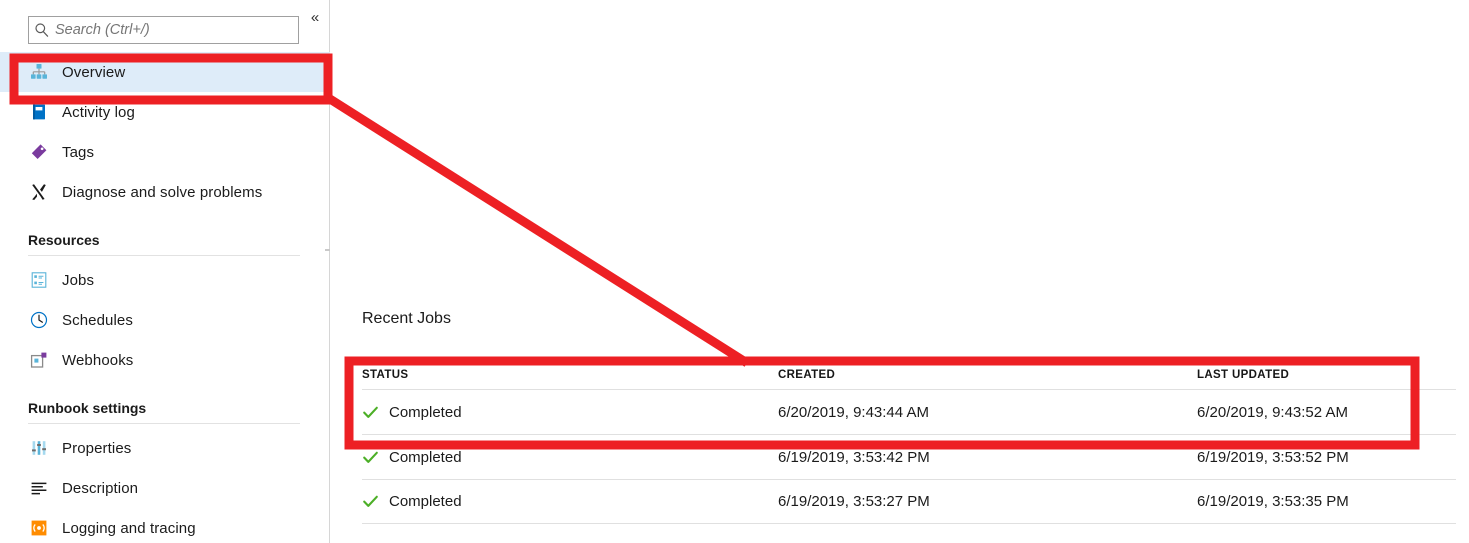  What do you see at coordinates (165, 112) in the screenshot?
I see `sidebar-item-activity-log: Activity log` at bounding box center [165, 112].